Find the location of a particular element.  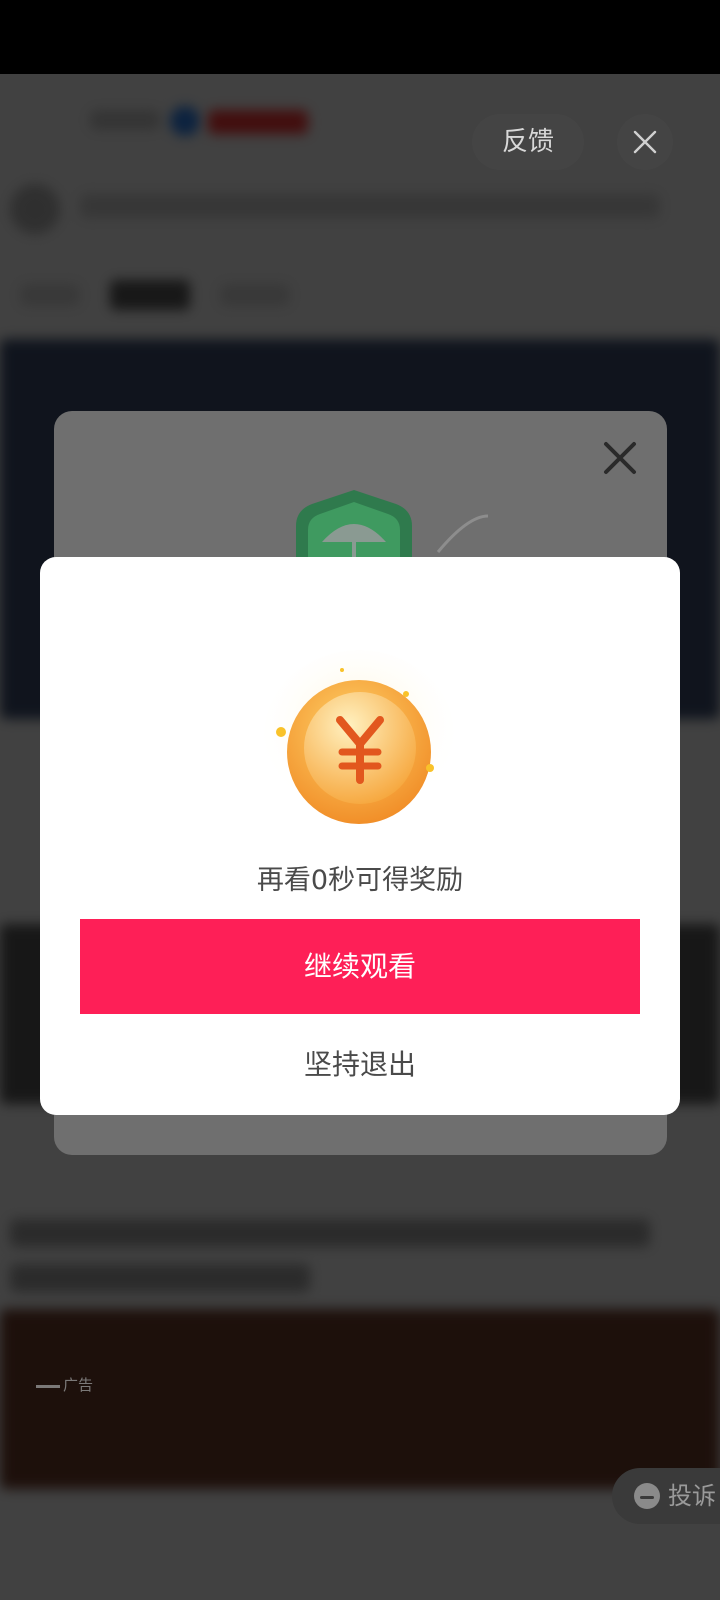

coin-icon is located at coordinates (364, 740).